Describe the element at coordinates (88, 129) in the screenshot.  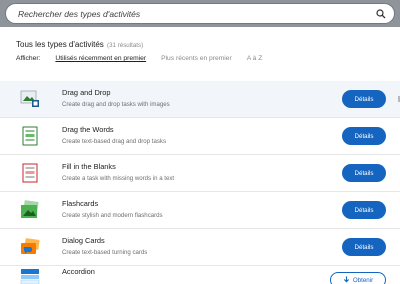
I see `item-title: Drag the Words` at that location.